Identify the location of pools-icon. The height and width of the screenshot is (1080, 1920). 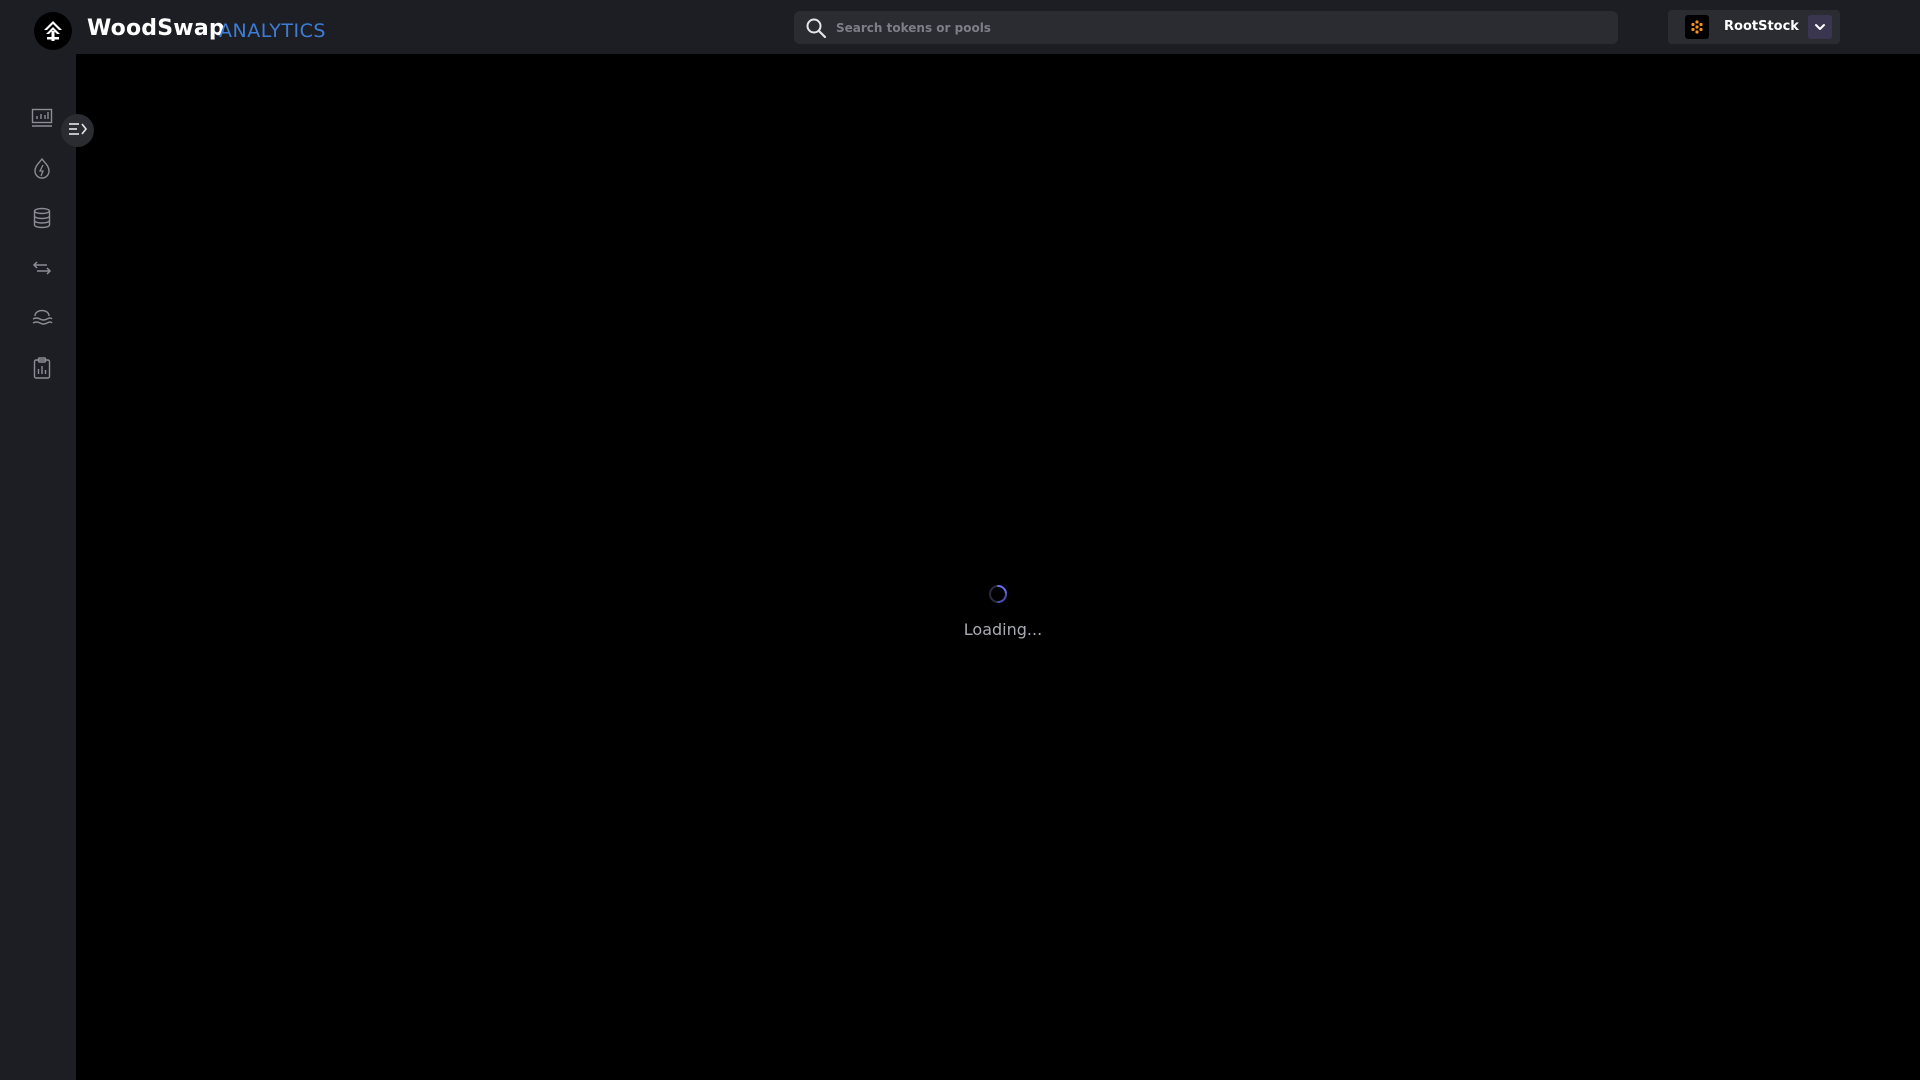
(42, 320).